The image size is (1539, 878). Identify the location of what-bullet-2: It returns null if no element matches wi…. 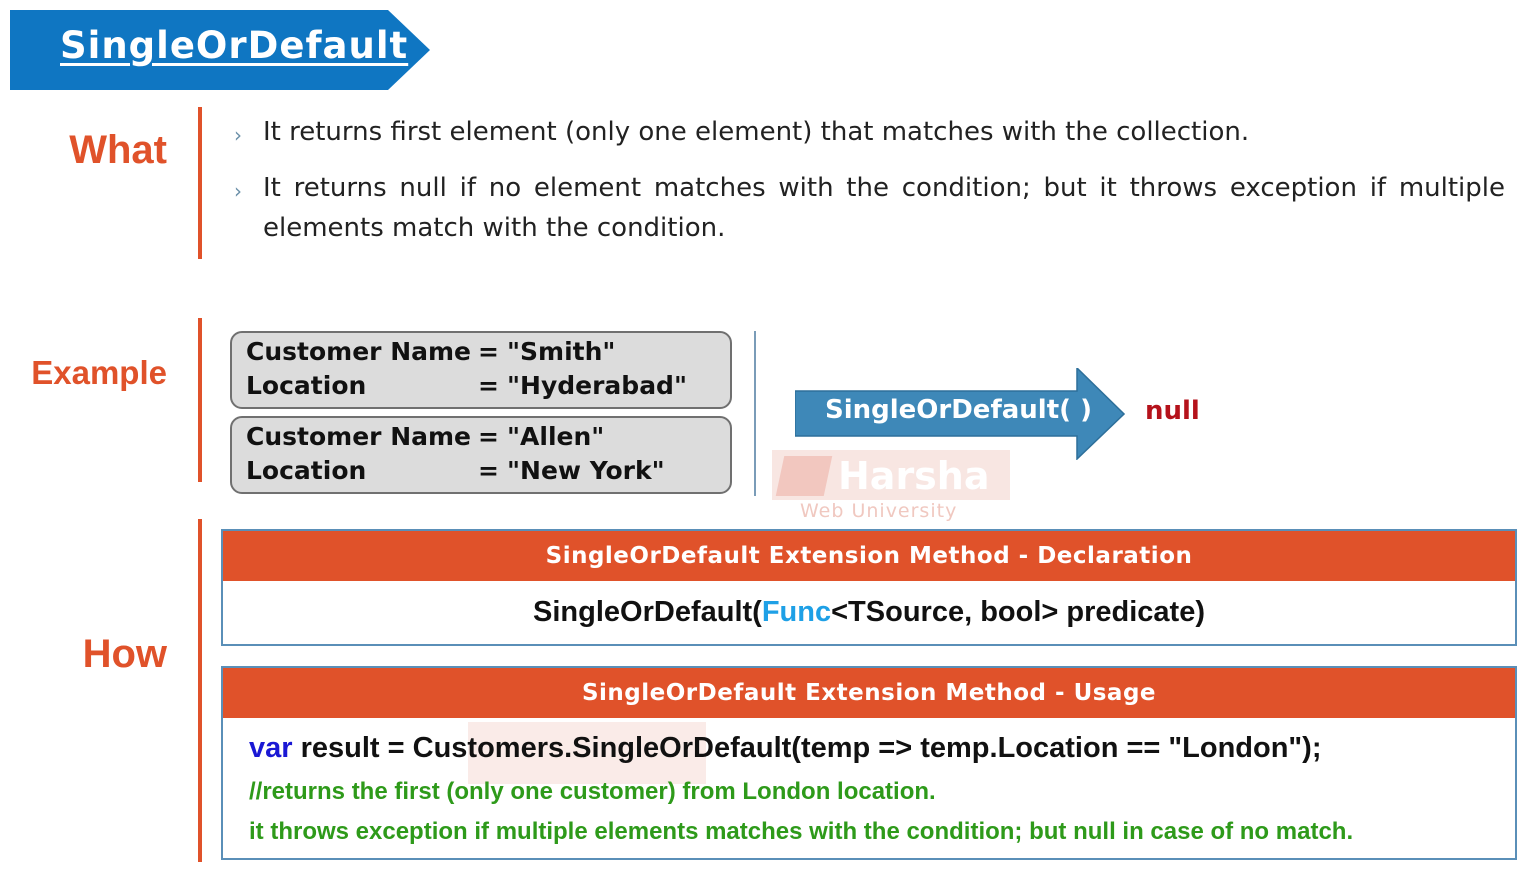
(884, 208).